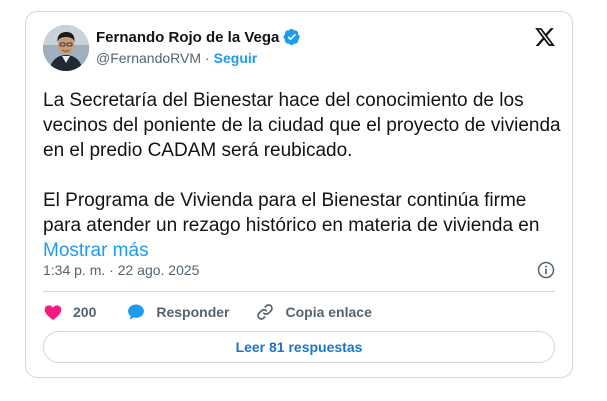 Image resolution: width=607 pixels, height=401 pixels. Describe the element at coordinates (292, 37) in the screenshot. I see `verified-badge-icon` at that location.